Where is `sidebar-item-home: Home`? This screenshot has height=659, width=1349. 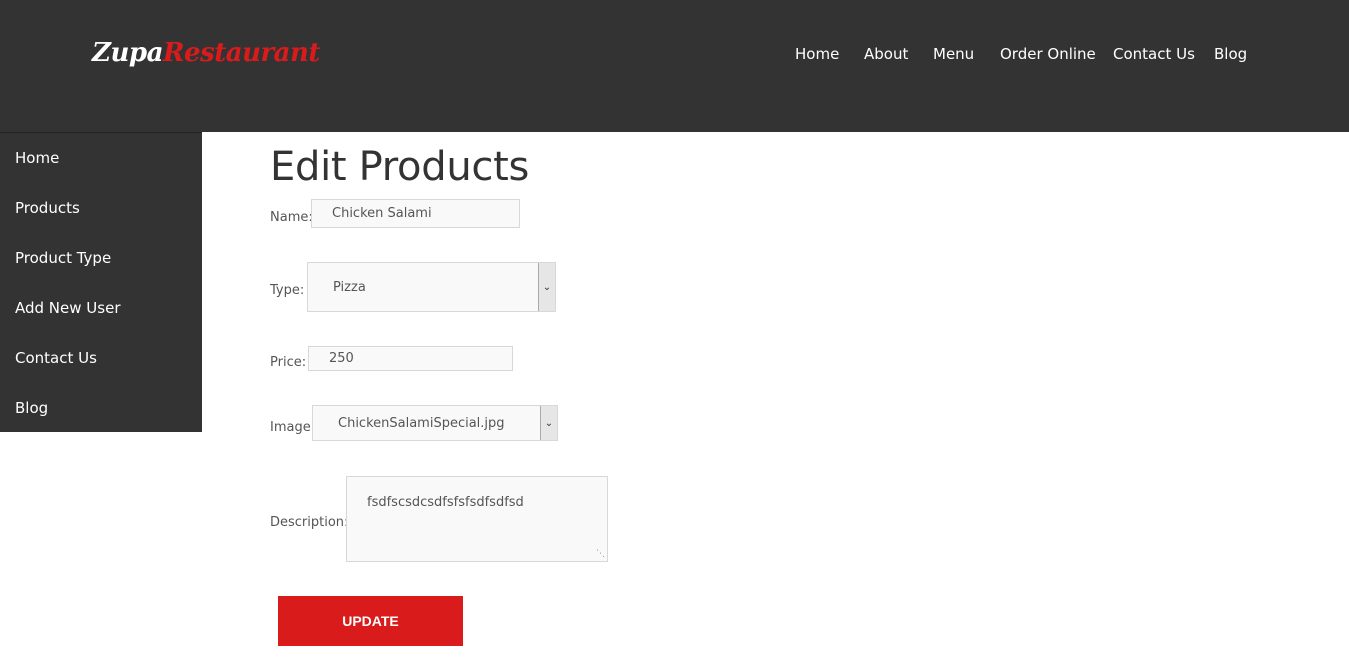 sidebar-item-home: Home is located at coordinates (37, 158).